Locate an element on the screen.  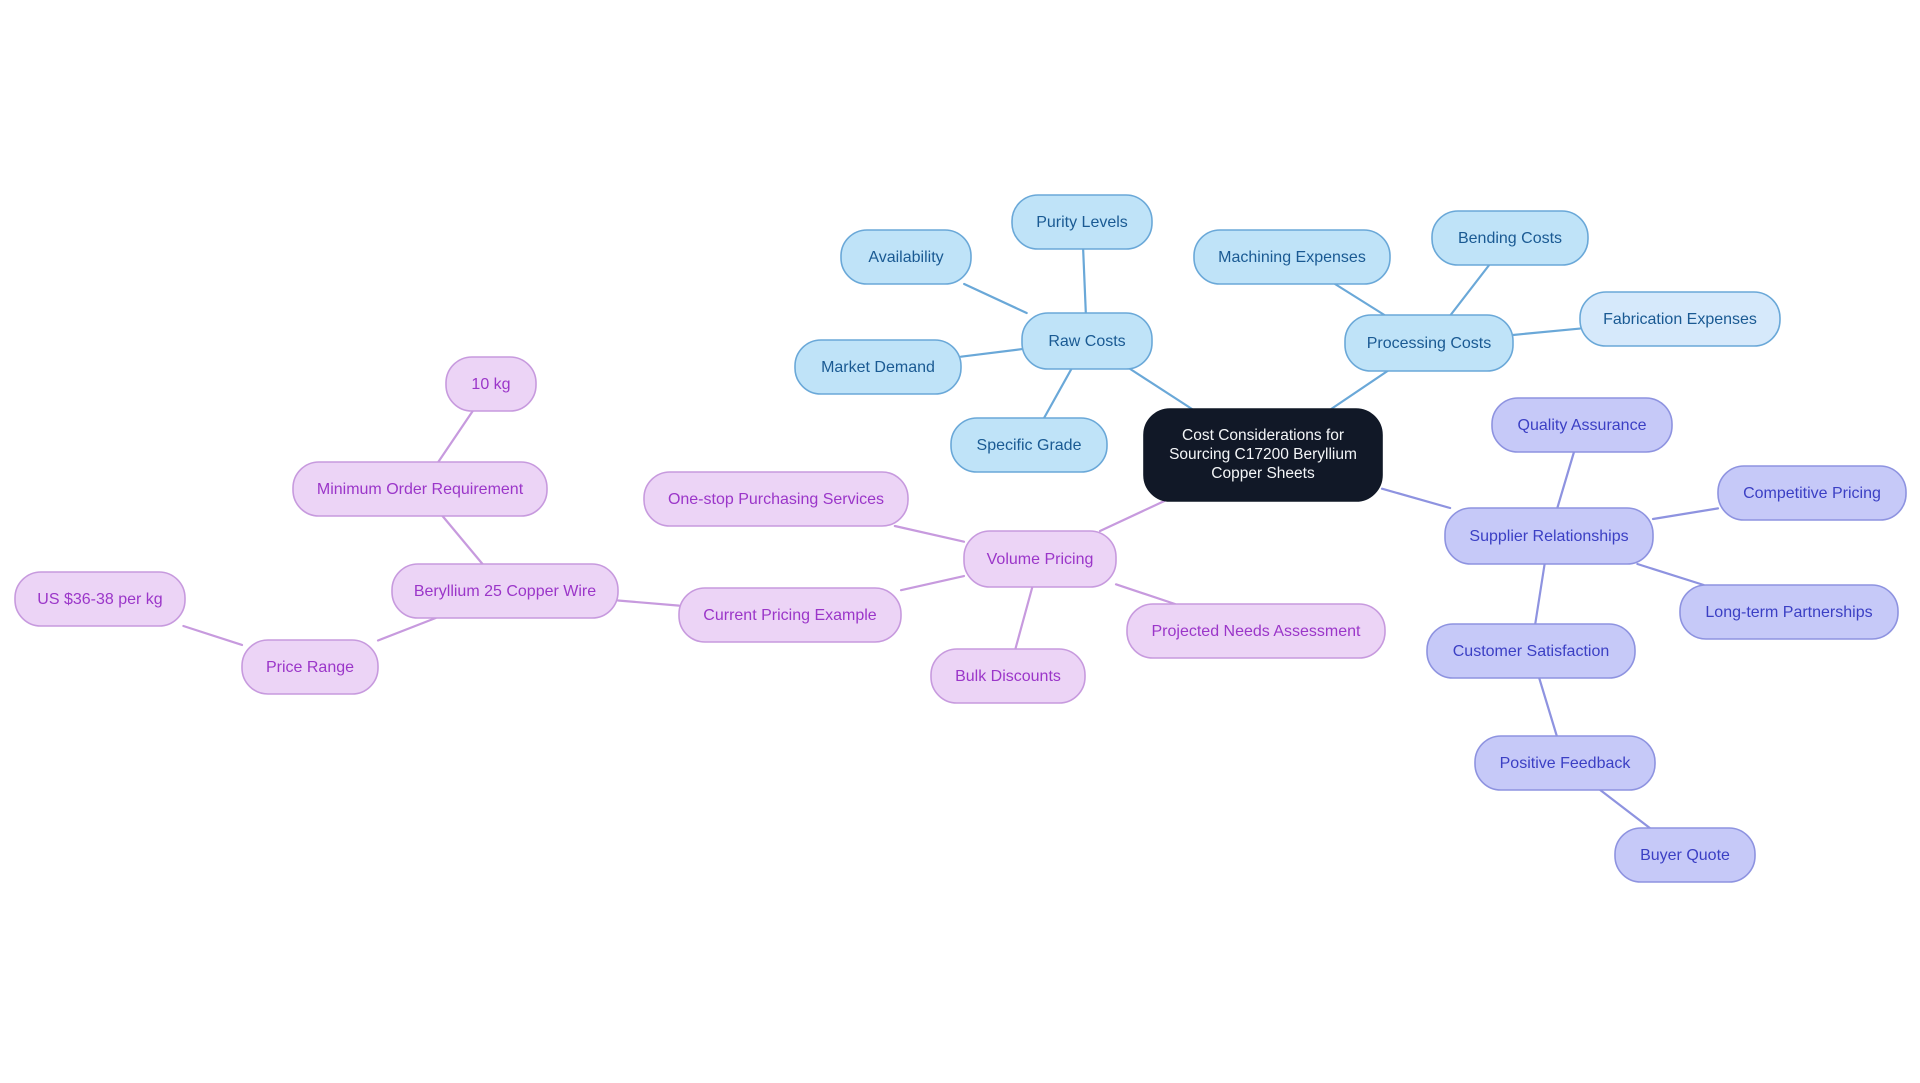
mindmap-node: Purity Levels is located at coordinates (1082, 222).